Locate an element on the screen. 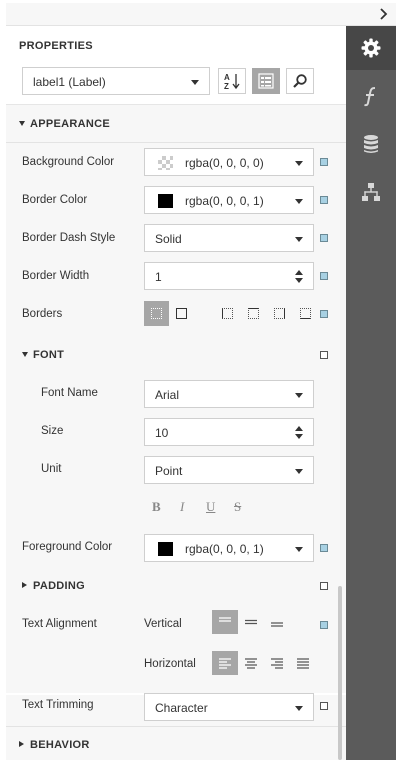 This screenshot has width=404, height=760. align-bottom-icon is located at coordinates (277, 624).